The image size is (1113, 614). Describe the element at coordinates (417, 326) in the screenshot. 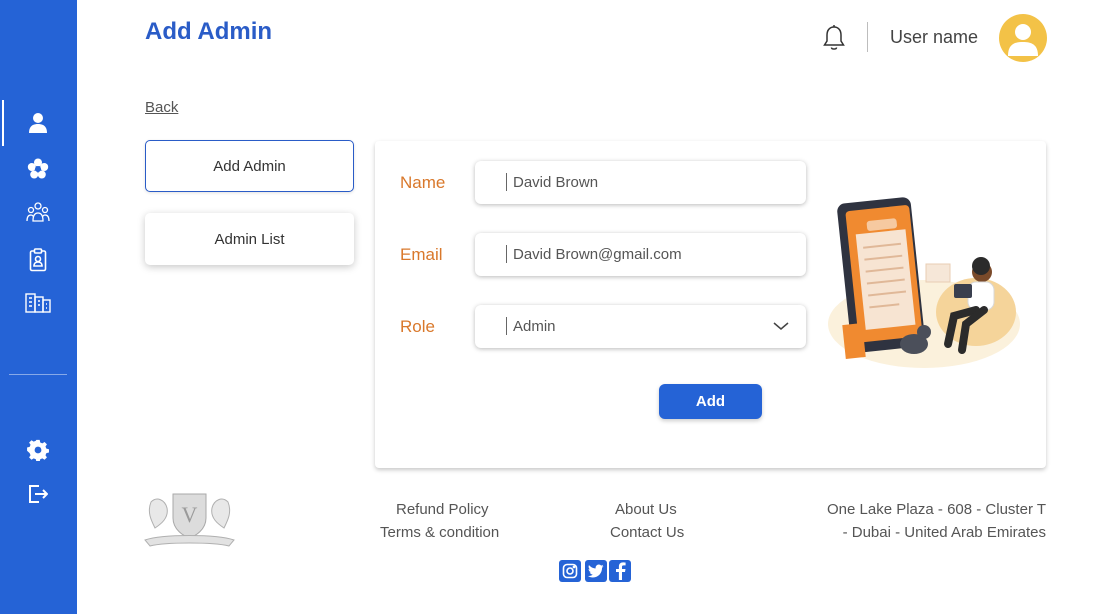

I see `role-label: Role` at that location.